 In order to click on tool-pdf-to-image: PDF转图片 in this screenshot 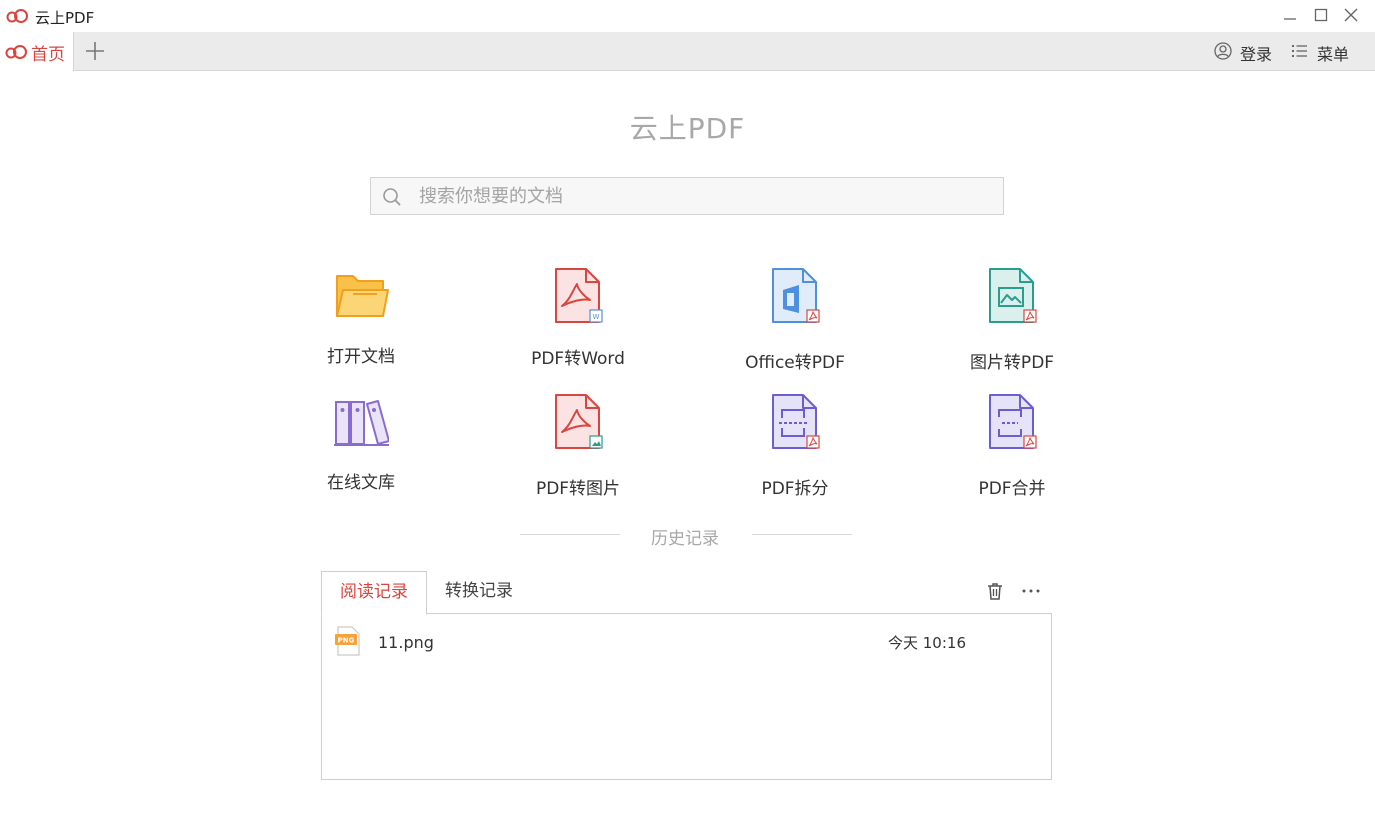, I will do `click(578, 447)`.